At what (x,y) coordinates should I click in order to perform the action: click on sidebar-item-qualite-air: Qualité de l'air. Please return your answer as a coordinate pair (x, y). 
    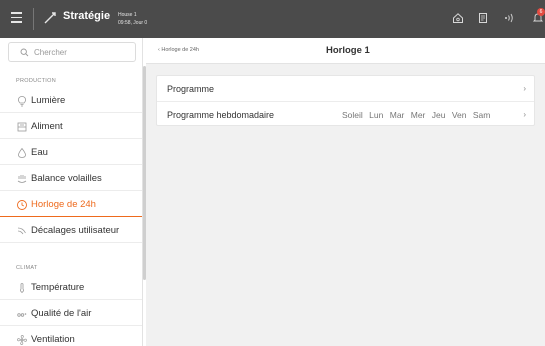
    Looking at the image, I should click on (71, 313).